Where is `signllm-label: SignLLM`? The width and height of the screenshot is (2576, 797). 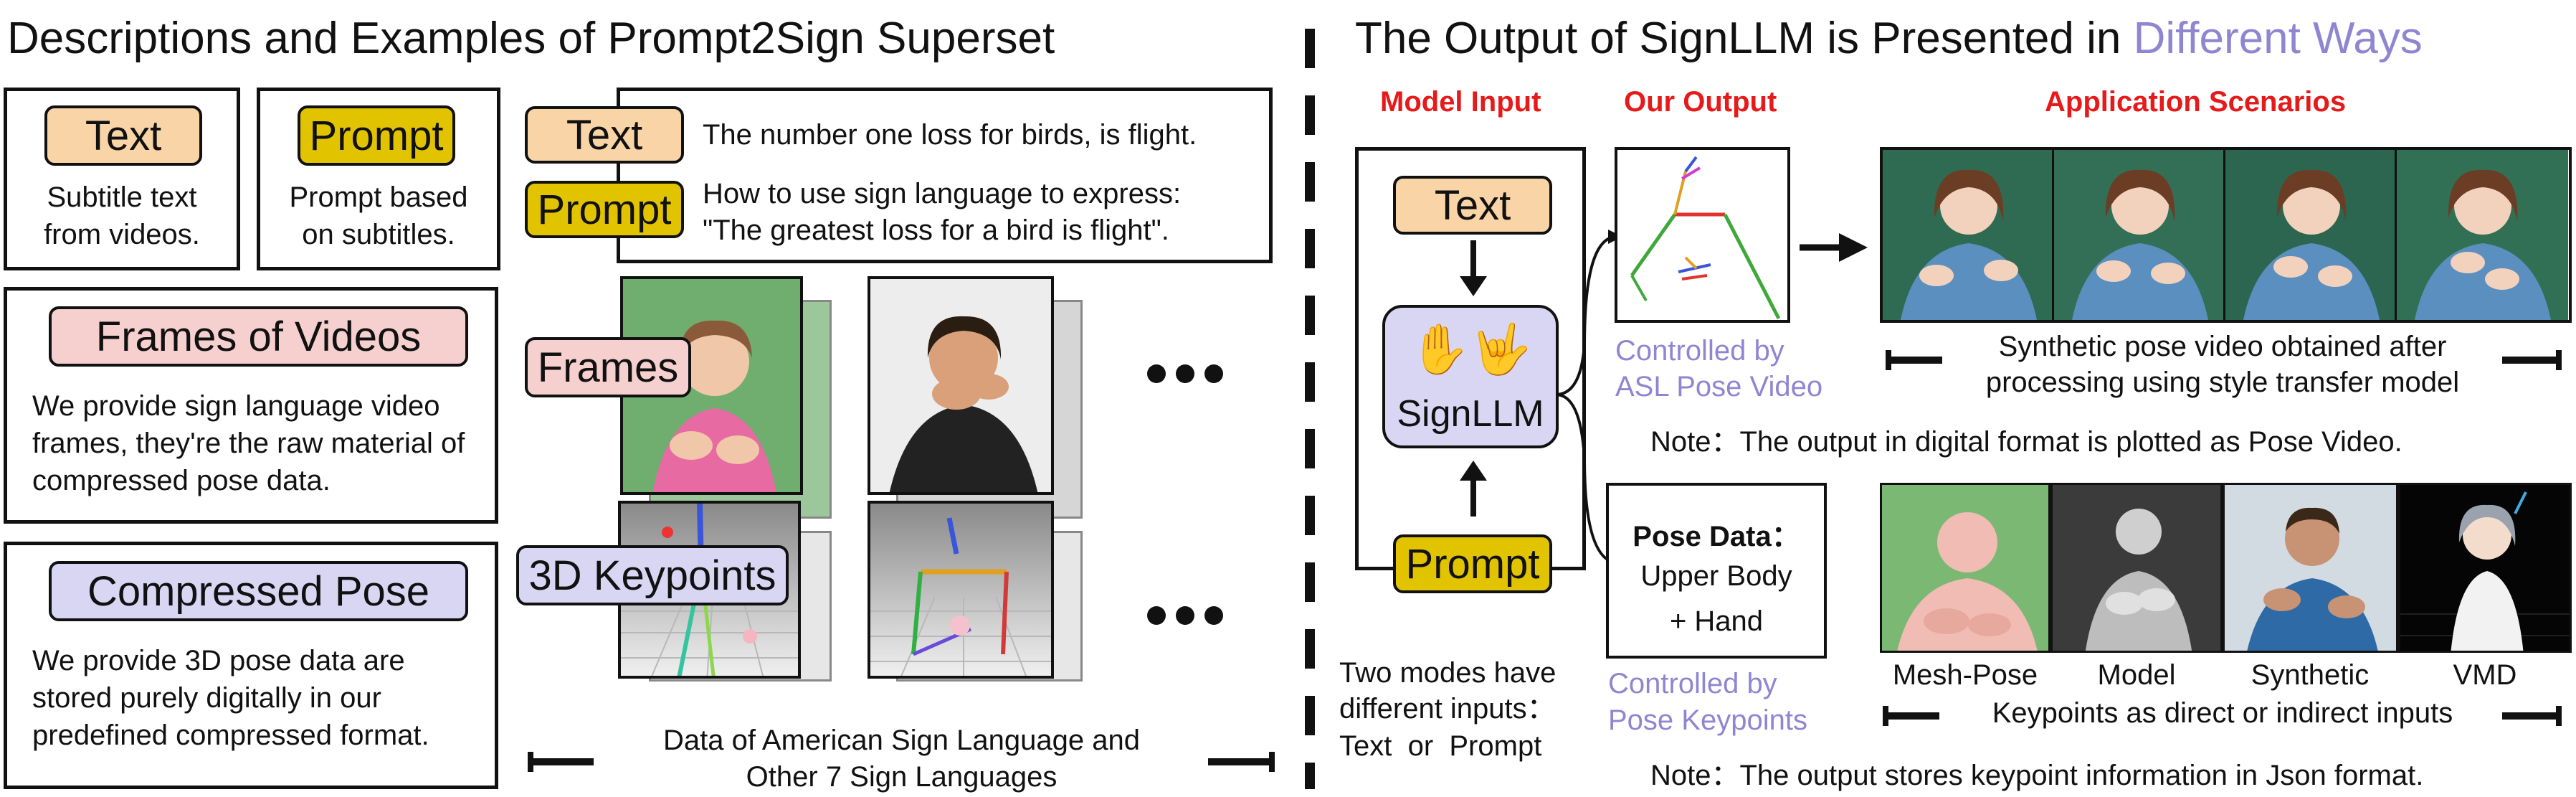 signllm-label: SignLLM is located at coordinates (1470, 414).